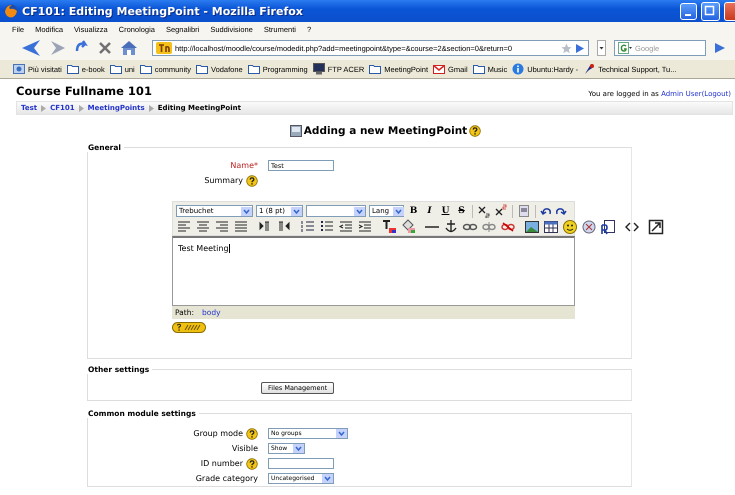 Image resolution: width=735 pixels, height=495 pixels. What do you see at coordinates (84, 91) in the screenshot?
I see `course-title: Course Fullname 101` at bounding box center [84, 91].